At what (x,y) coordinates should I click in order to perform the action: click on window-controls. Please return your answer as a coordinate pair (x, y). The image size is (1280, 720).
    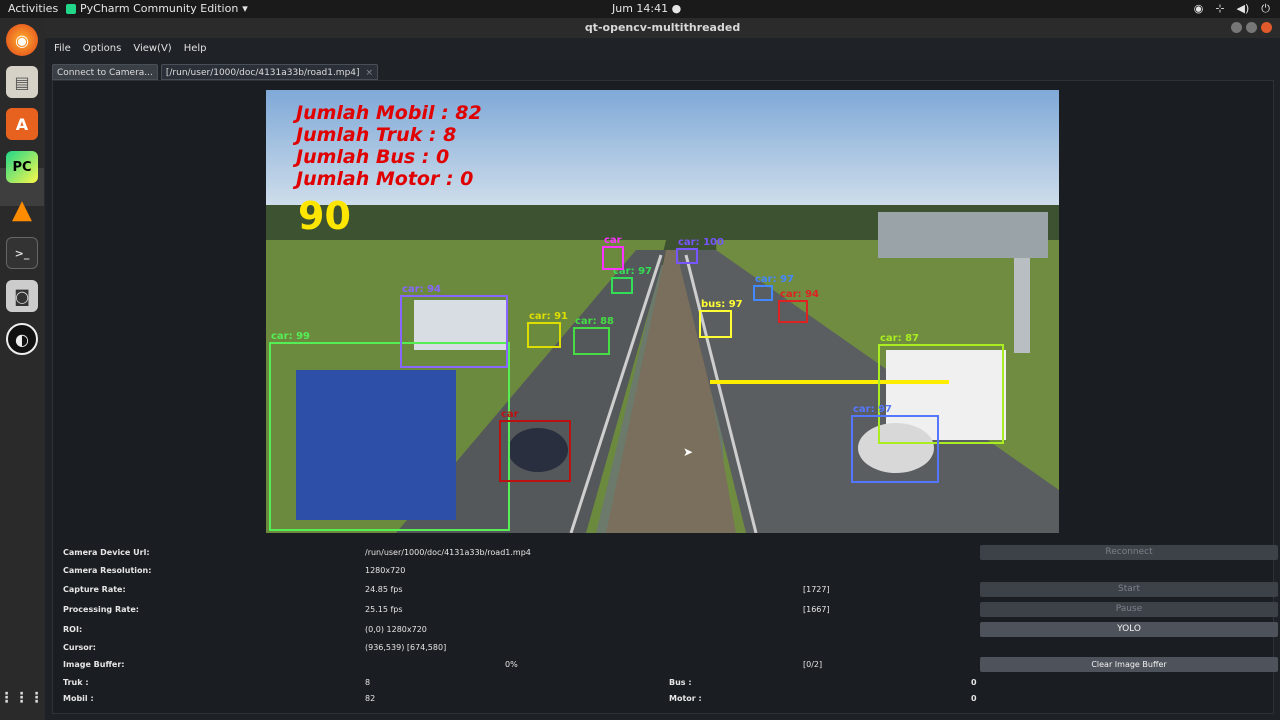
    Looking at the image, I should click on (1251, 27).